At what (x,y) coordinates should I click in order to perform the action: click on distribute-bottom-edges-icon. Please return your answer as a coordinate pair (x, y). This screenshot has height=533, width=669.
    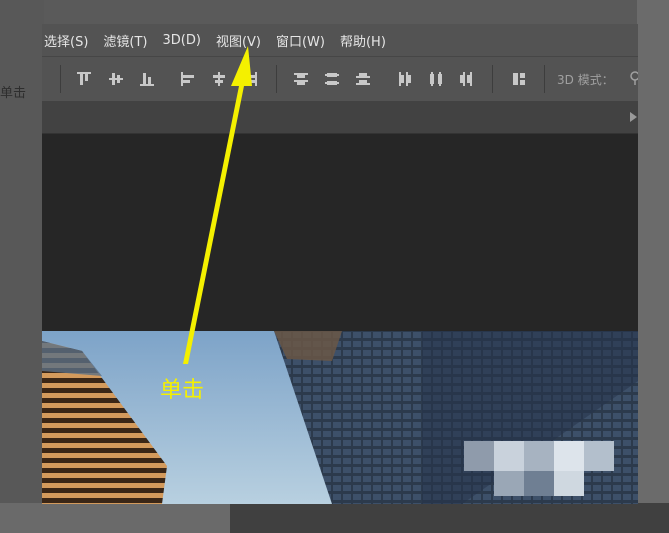
    Looking at the image, I should click on (363, 79).